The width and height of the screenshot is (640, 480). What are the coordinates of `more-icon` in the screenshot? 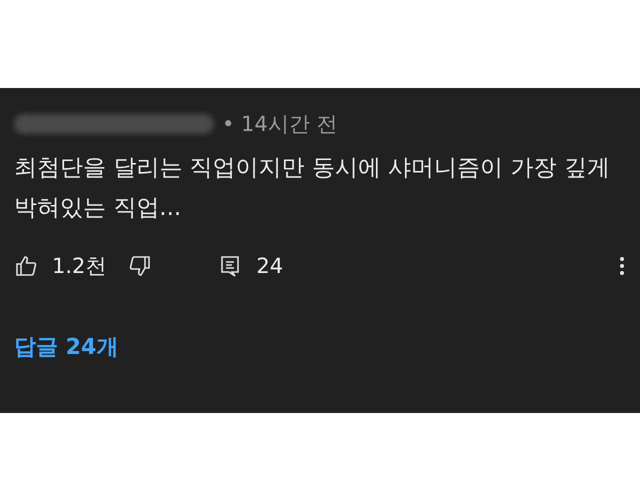 It's located at (622, 266).